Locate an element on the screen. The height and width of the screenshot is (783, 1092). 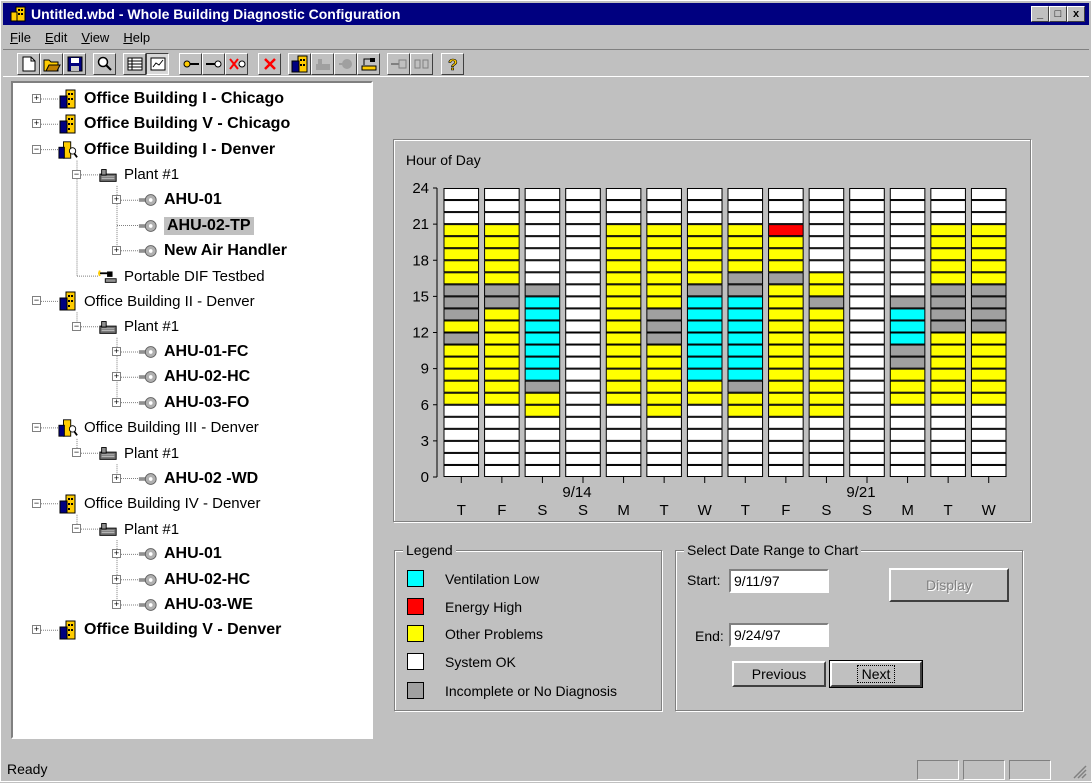
link-delete-button is located at coordinates (236, 64).